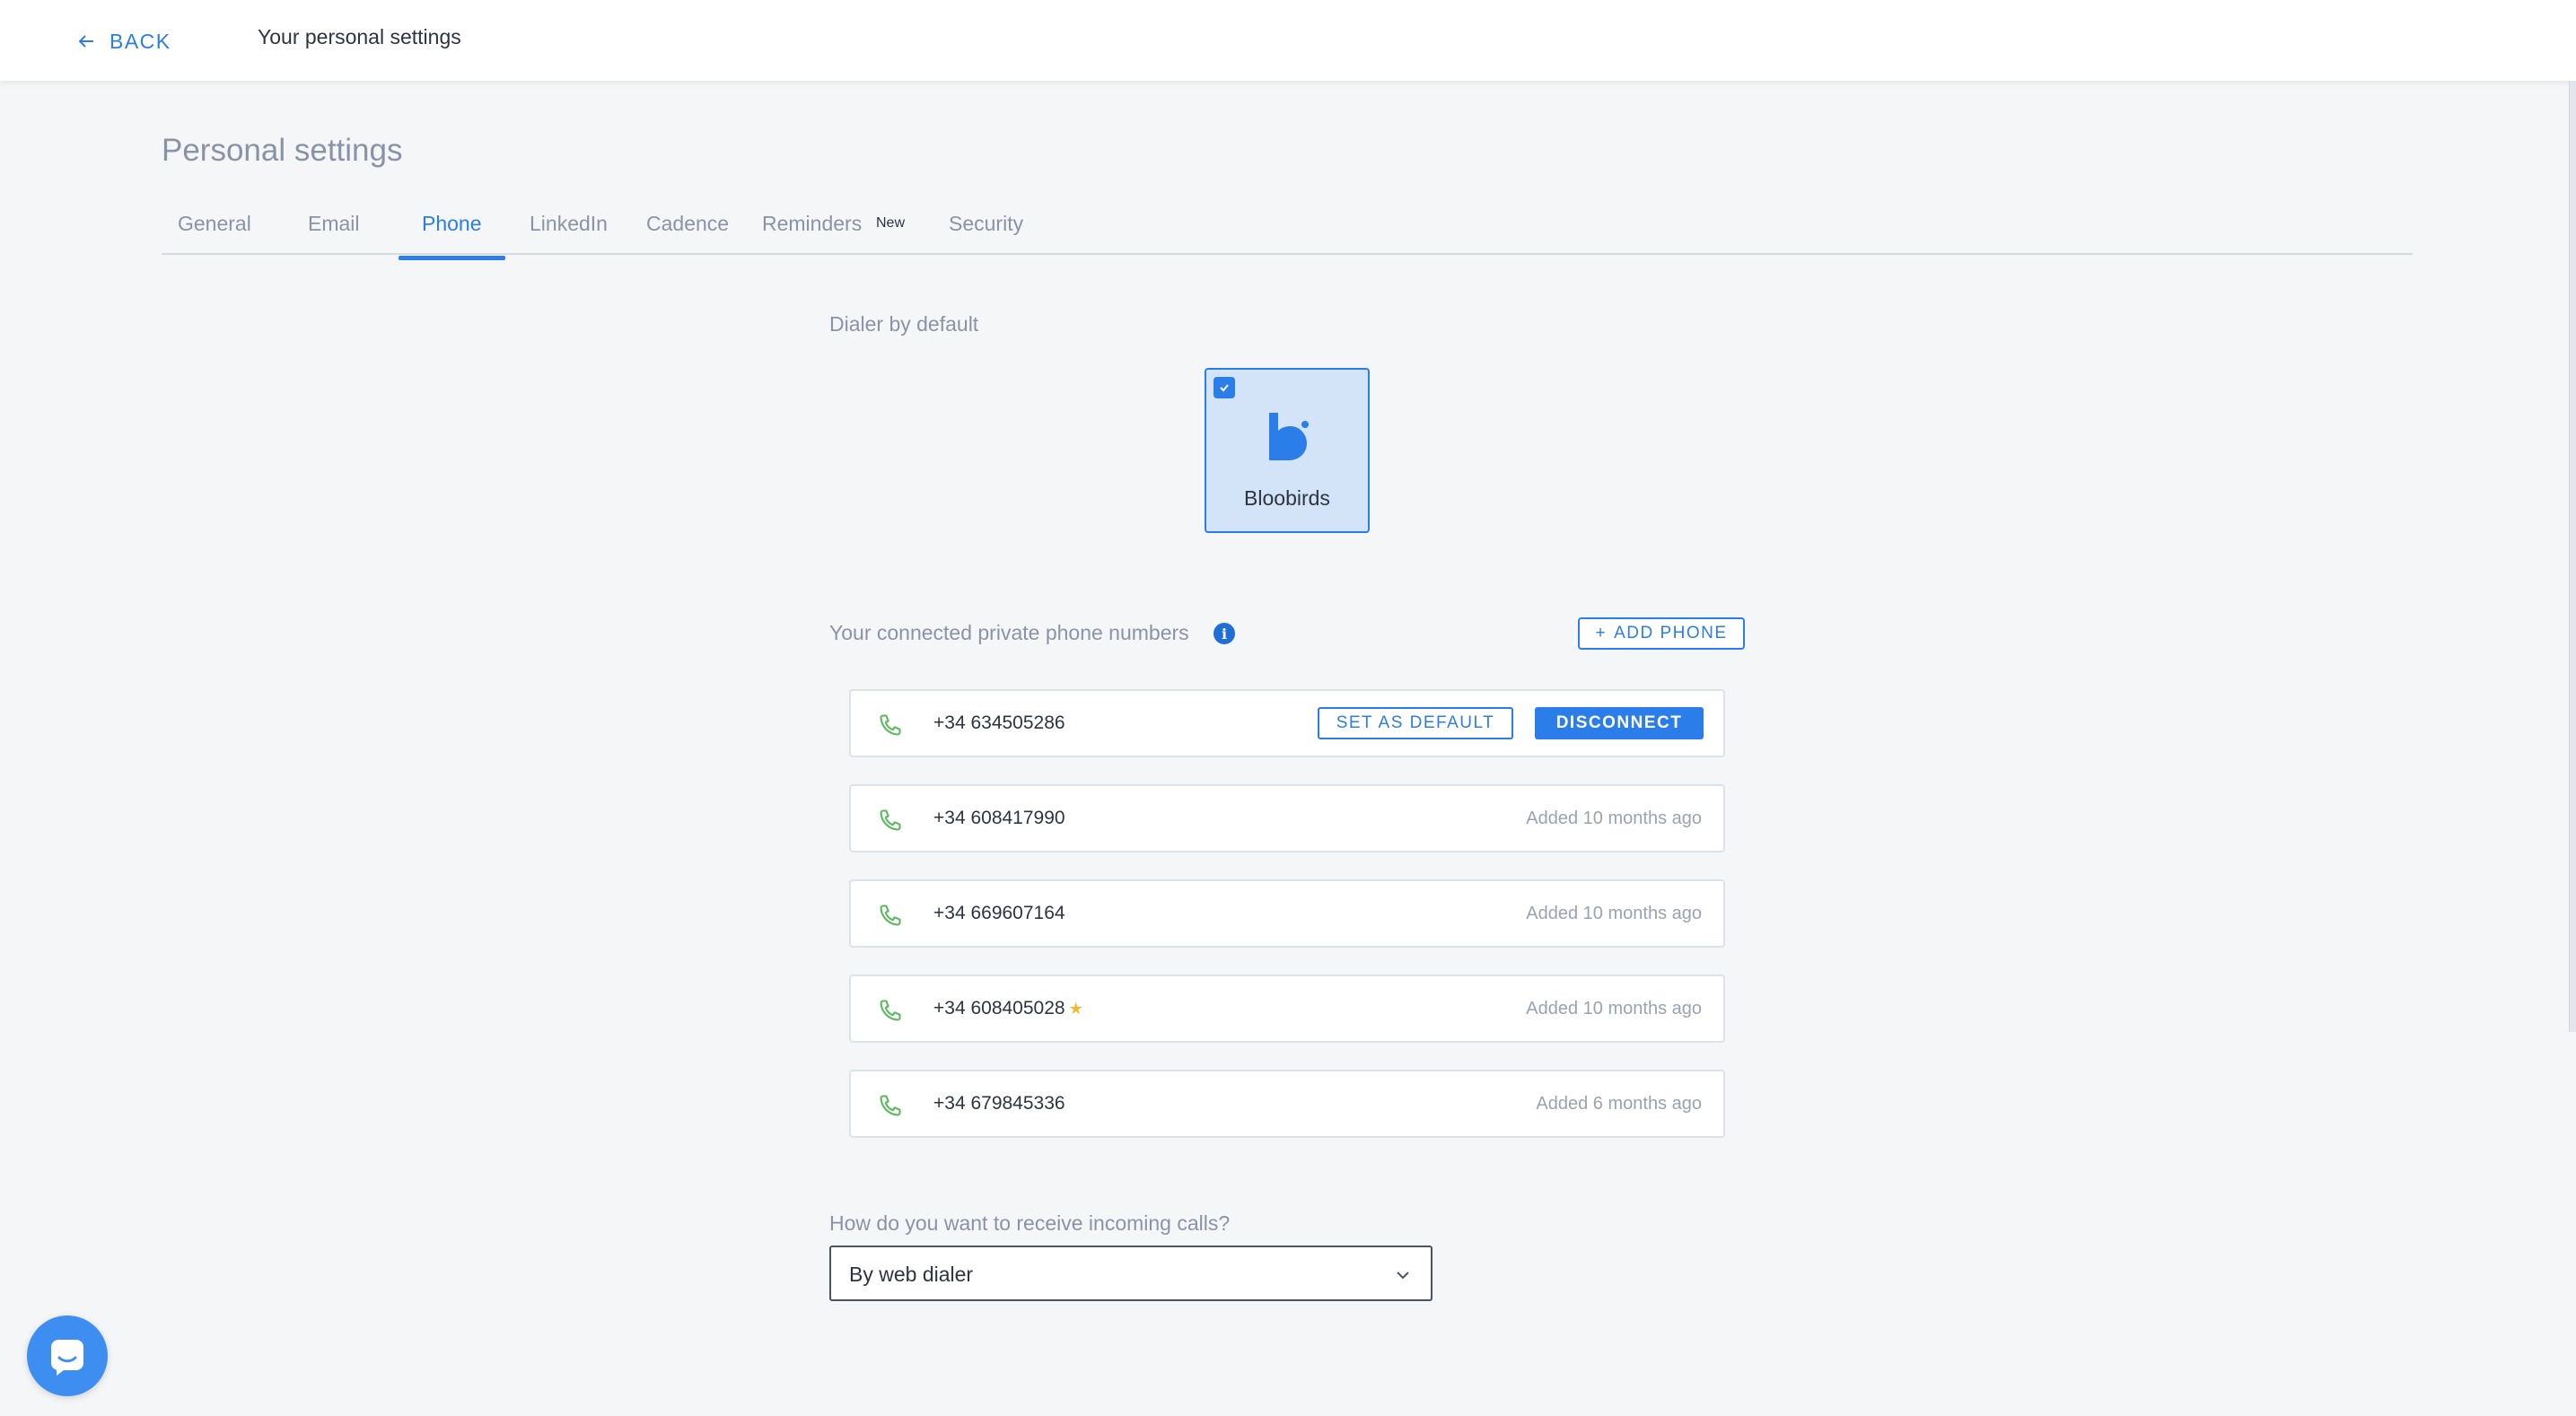 This screenshot has height=1416, width=2576. I want to click on select-value: By web dialer, so click(911, 1274).